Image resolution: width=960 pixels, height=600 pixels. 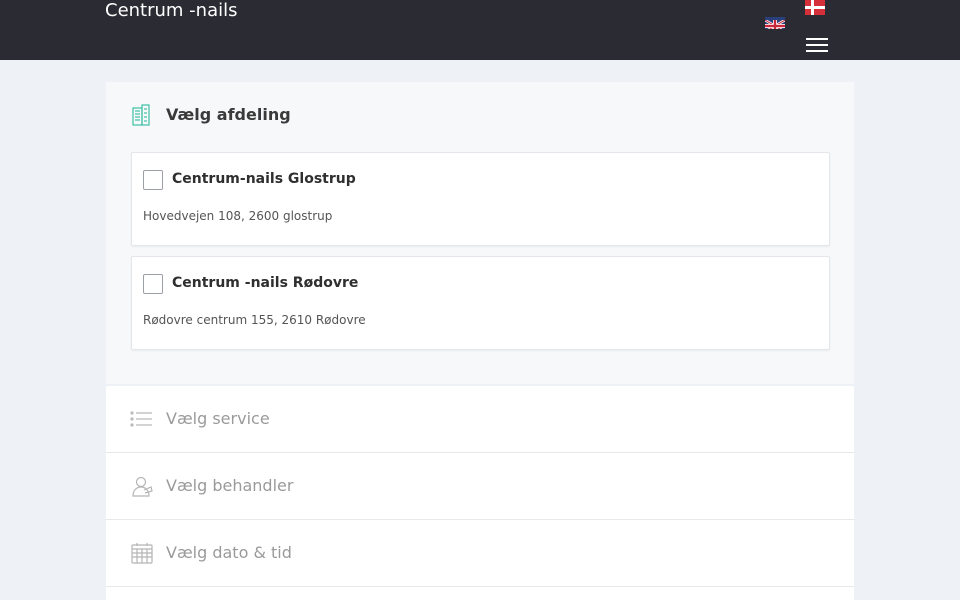 What do you see at coordinates (480, 30) in the screenshot?
I see `top-navbar: Centrum -nails` at bounding box center [480, 30].